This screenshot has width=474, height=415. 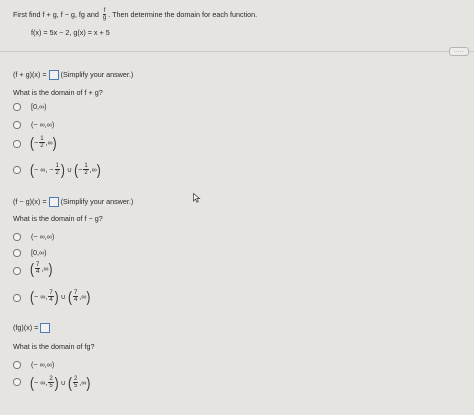 What do you see at coordinates (17, 253) in the screenshot?
I see `part2-option-b-radio` at bounding box center [17, 253].